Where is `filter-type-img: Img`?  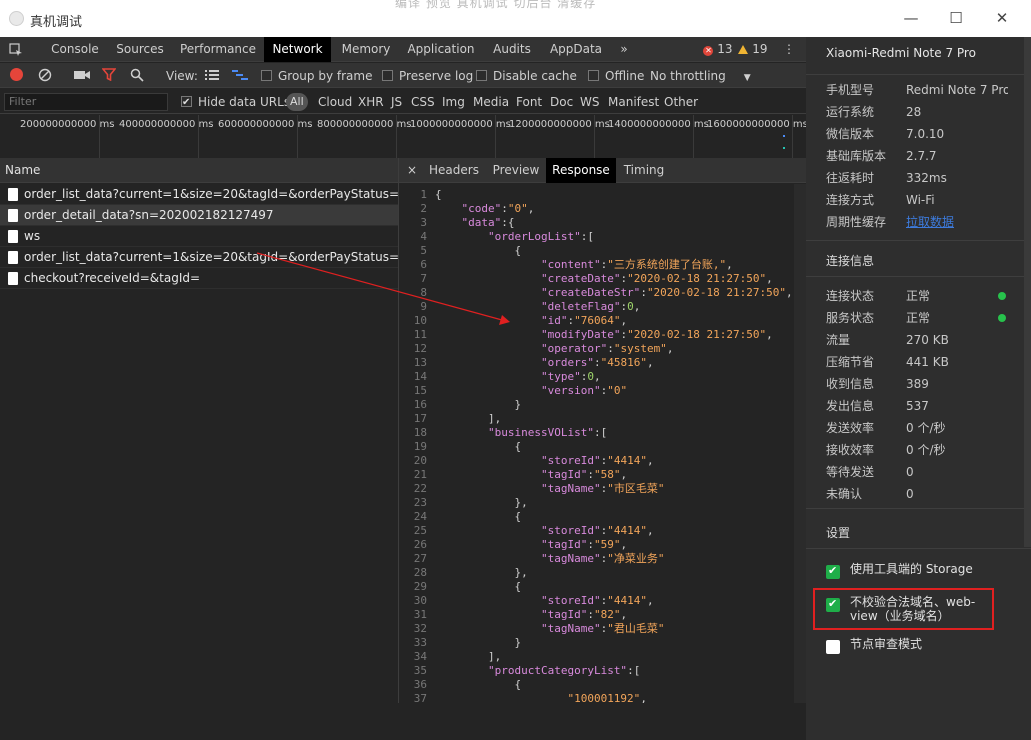 filter-type-img: Img is located at coordinates (453, 102).